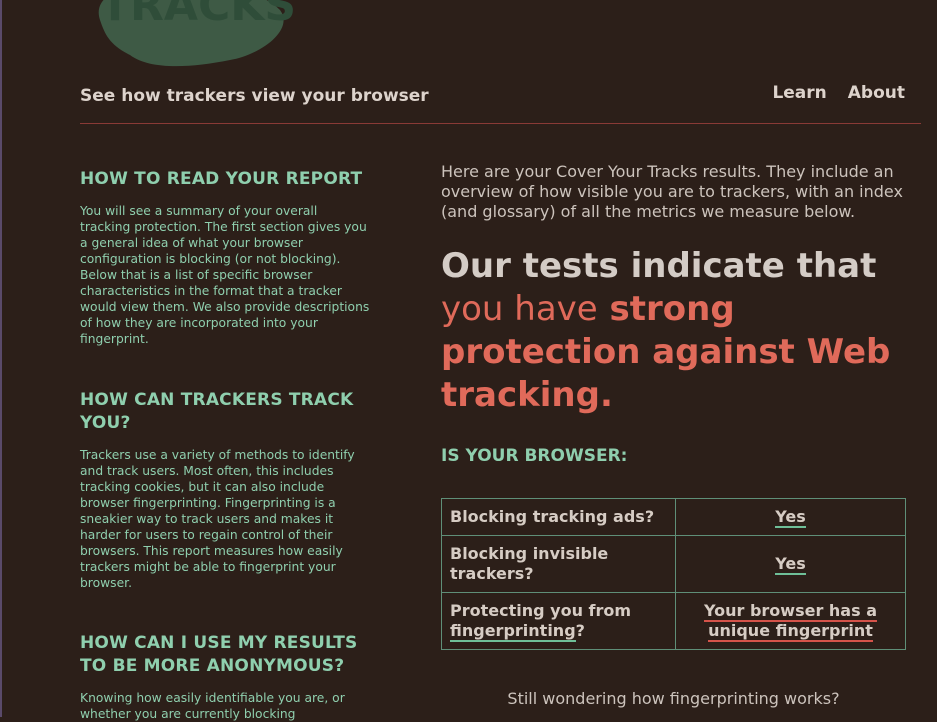  What do you see at coordinates (500, 123) in the screenshot?
I see `header-divider` at bounding box center [500, 123].